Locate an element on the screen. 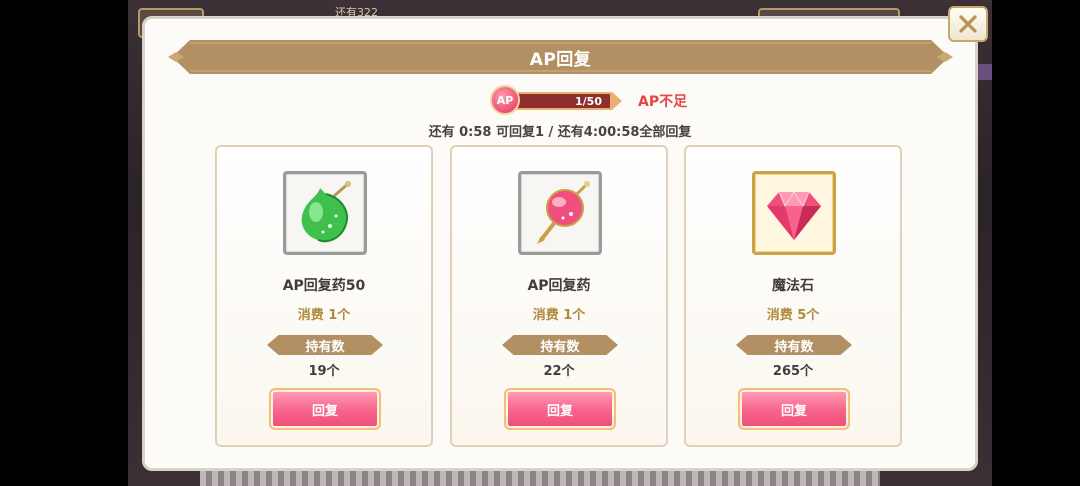 This screenshot has height=486, width=1080. item-cost: 消费 5个 is located at coordinates (793, 315).